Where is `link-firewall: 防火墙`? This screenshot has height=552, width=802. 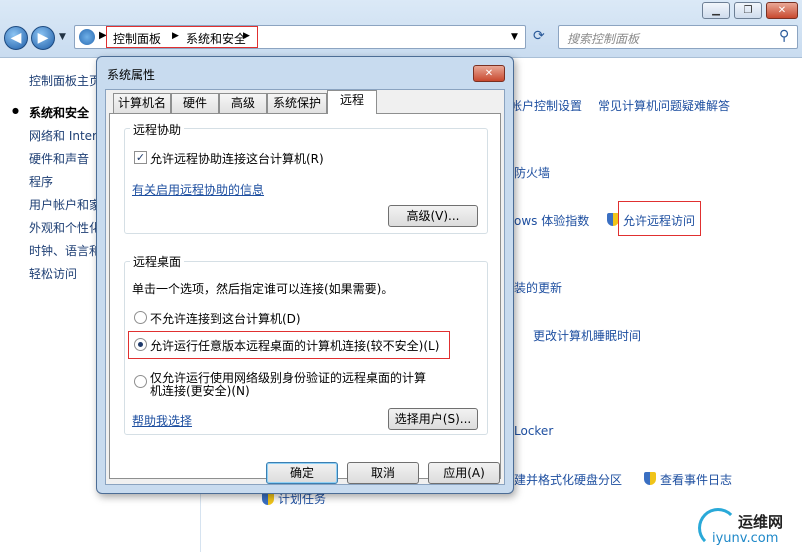
link-firewall: 防火墙 is located at coordinates (532, 172).